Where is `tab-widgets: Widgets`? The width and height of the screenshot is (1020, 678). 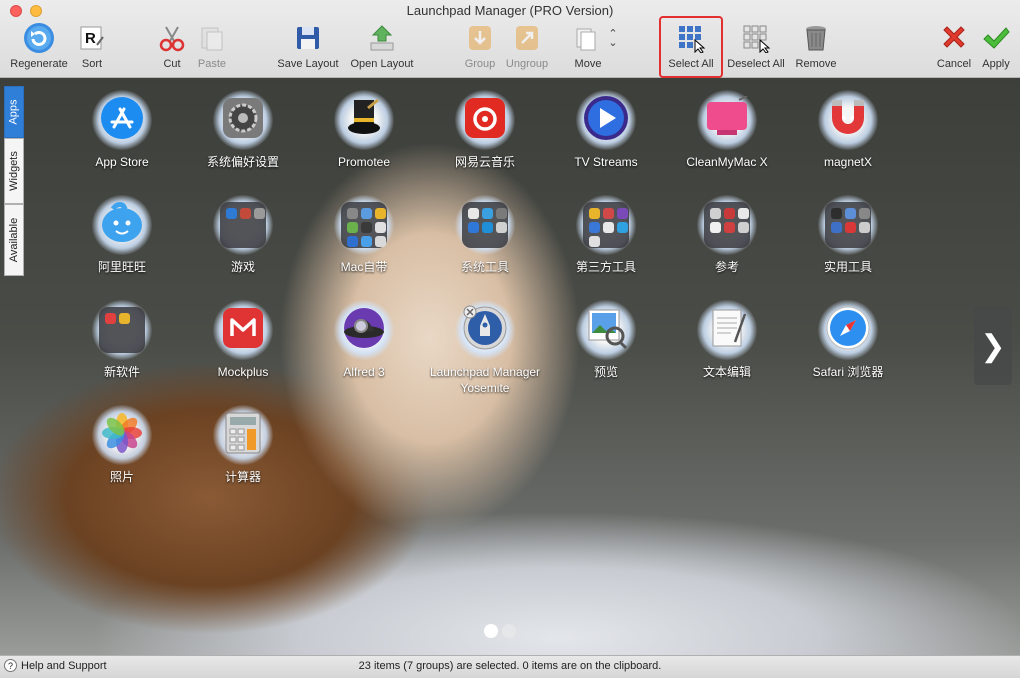
tab-widgets: Widgets is located at coordinates (14, 171).